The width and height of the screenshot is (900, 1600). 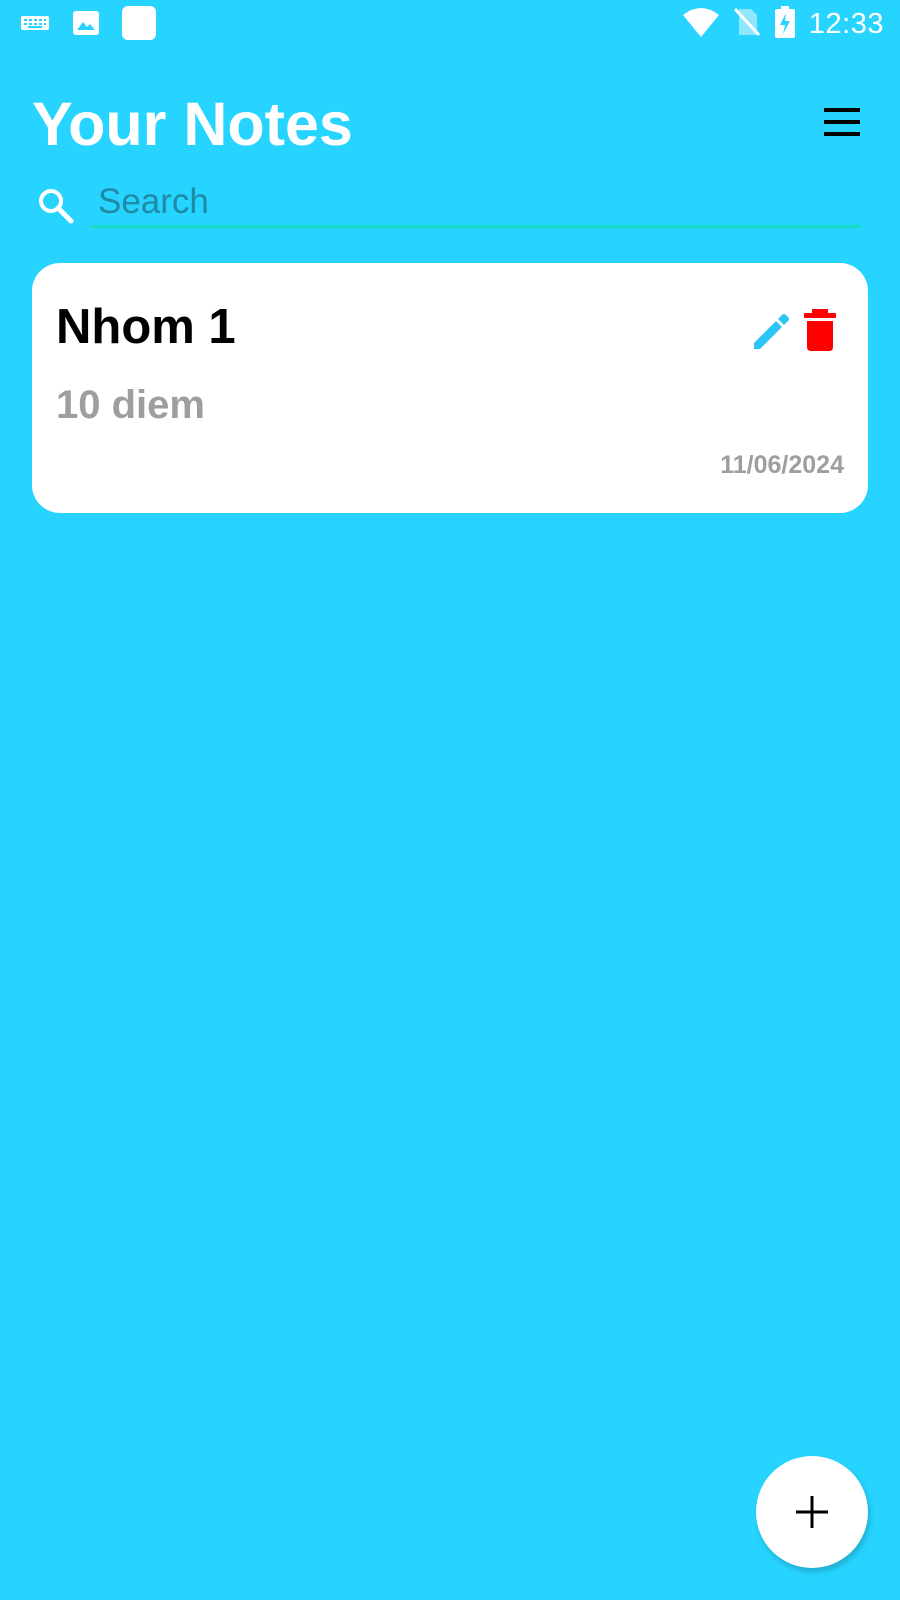 I want to click on status-time: 12:33, so click(x=846, y=24).